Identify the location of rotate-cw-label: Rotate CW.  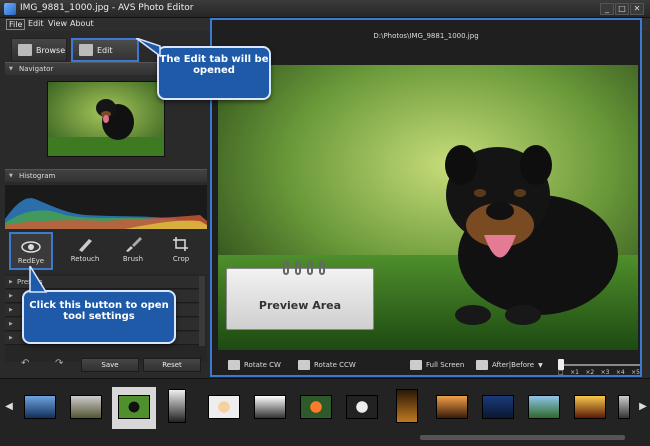
(262, 365).